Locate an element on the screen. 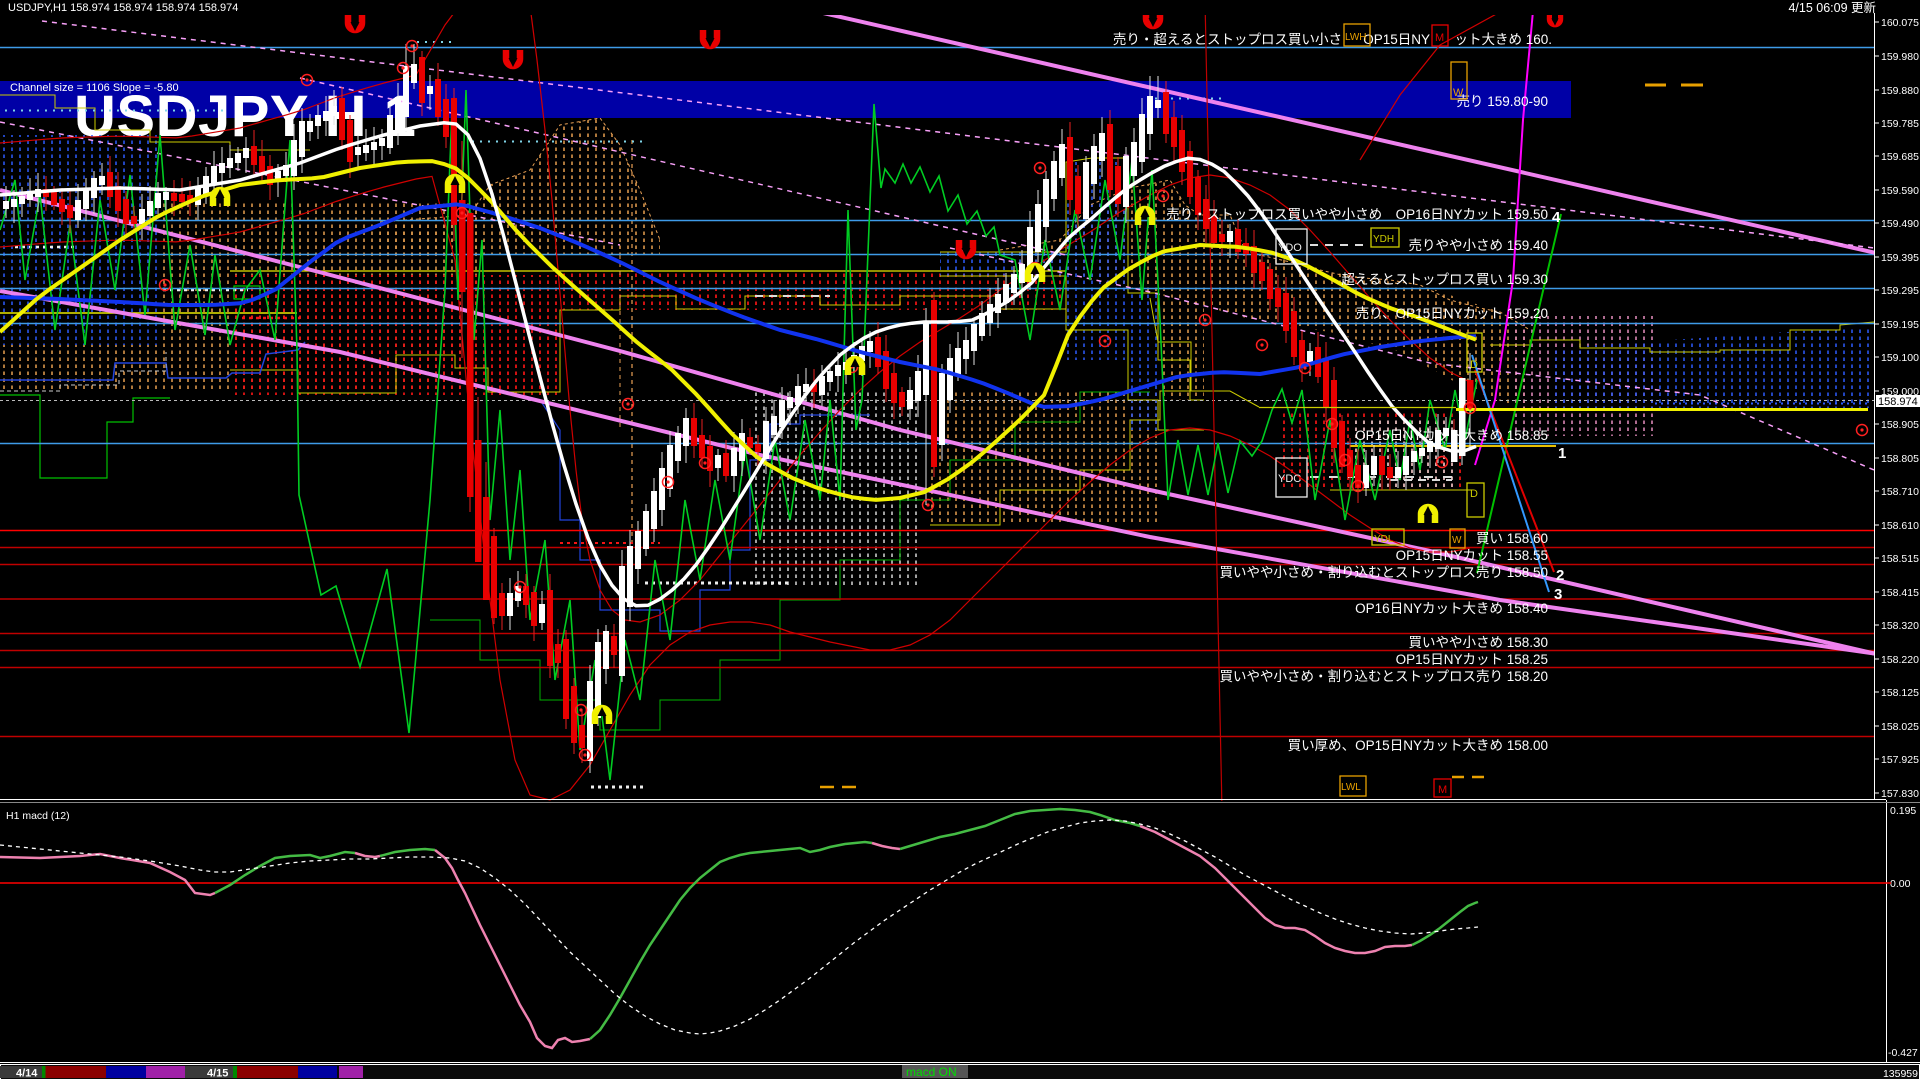 The image size is (1920, 1080). svg-text: 157.925 is located at coordinates (1900, 760).